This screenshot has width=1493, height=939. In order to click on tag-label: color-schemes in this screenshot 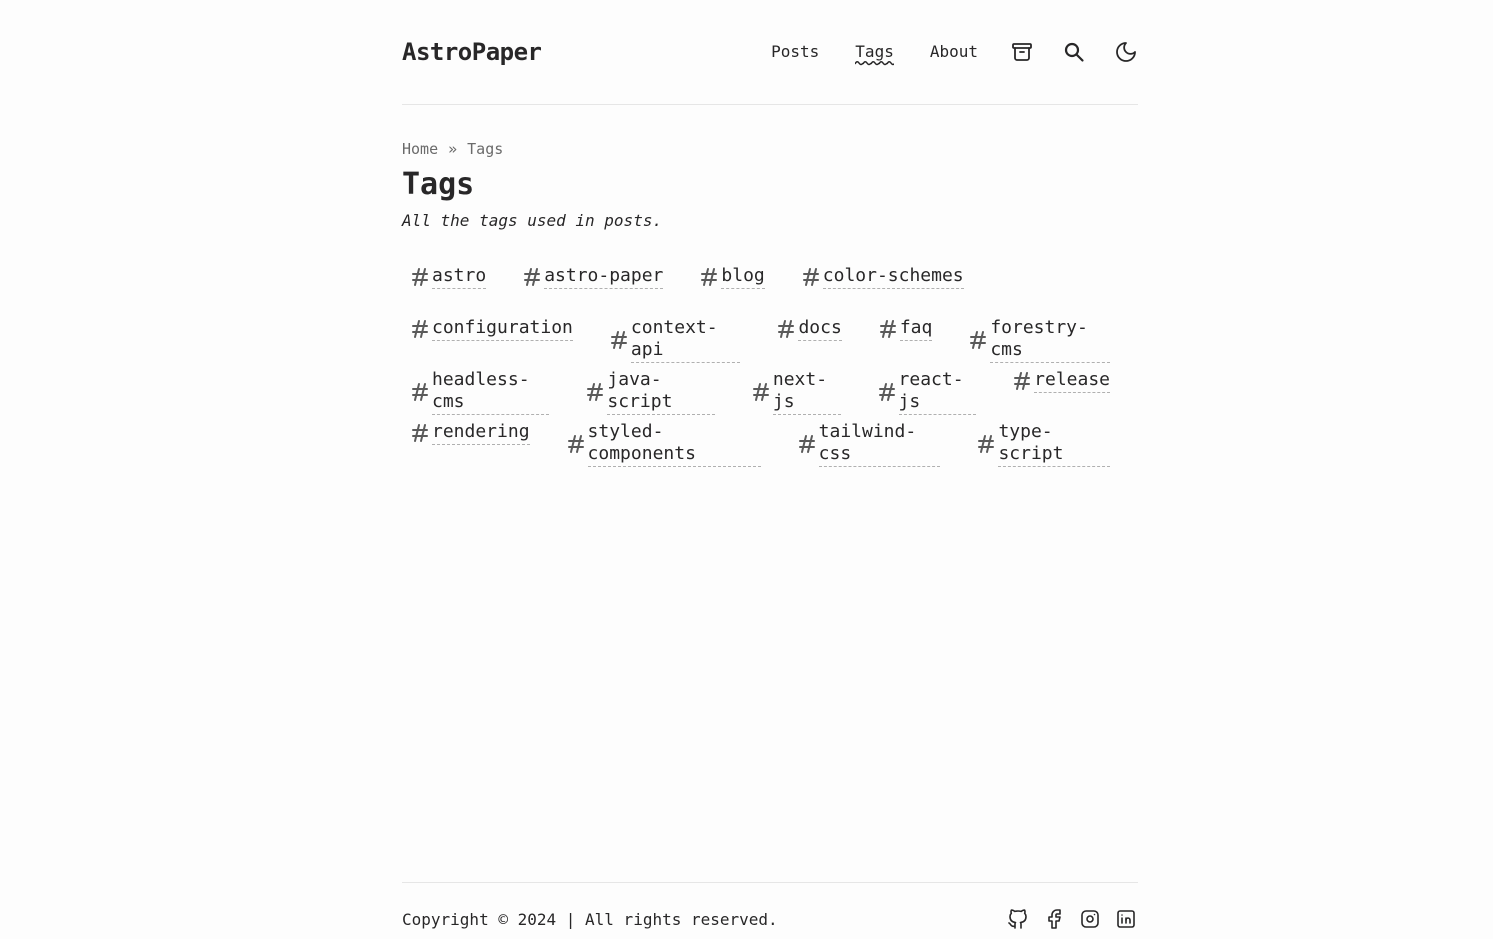, I will do `click(893, 277)`.